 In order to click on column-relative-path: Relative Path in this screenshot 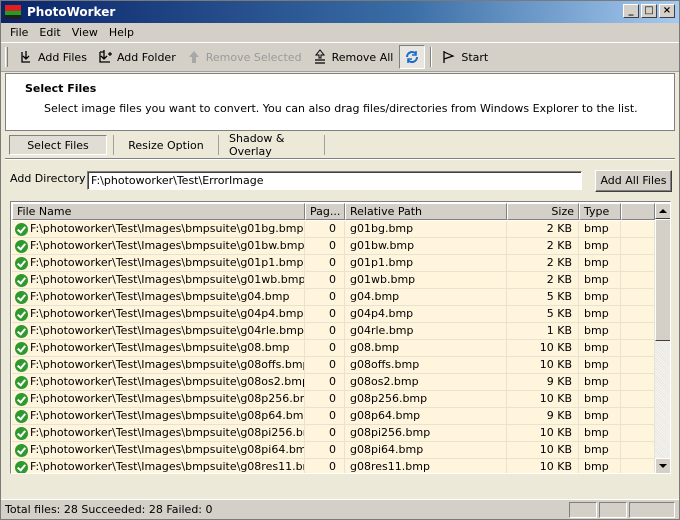, I will do `click(426, 211)`.